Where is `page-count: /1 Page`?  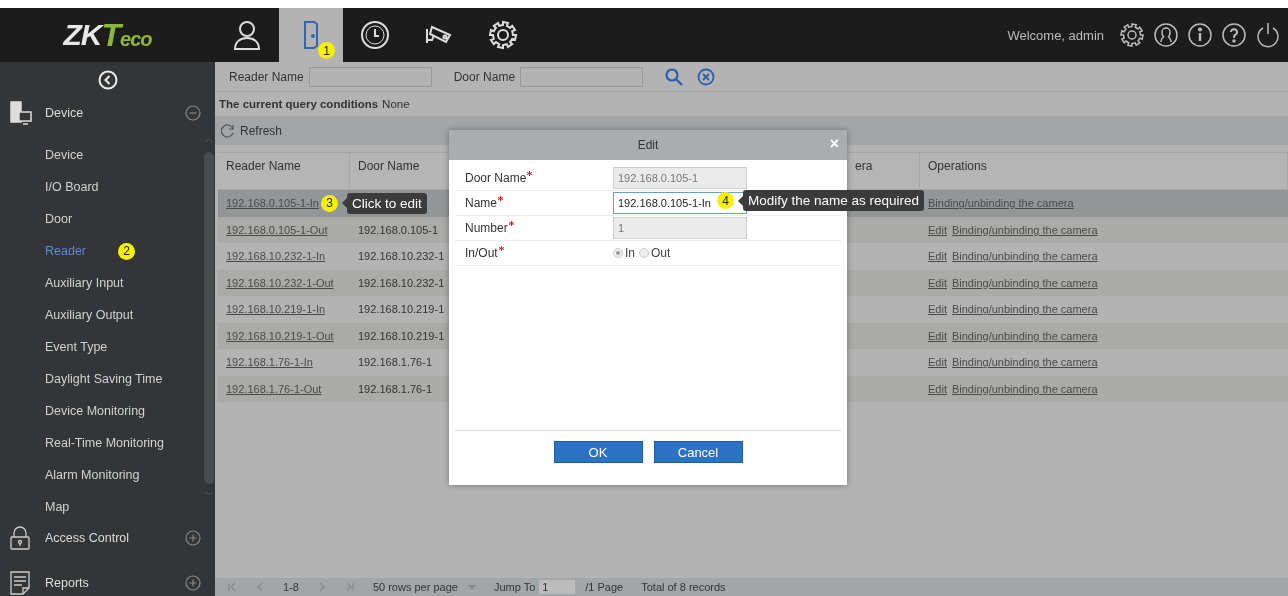 page-count: /1 Page is located at coordinates (604, 587).